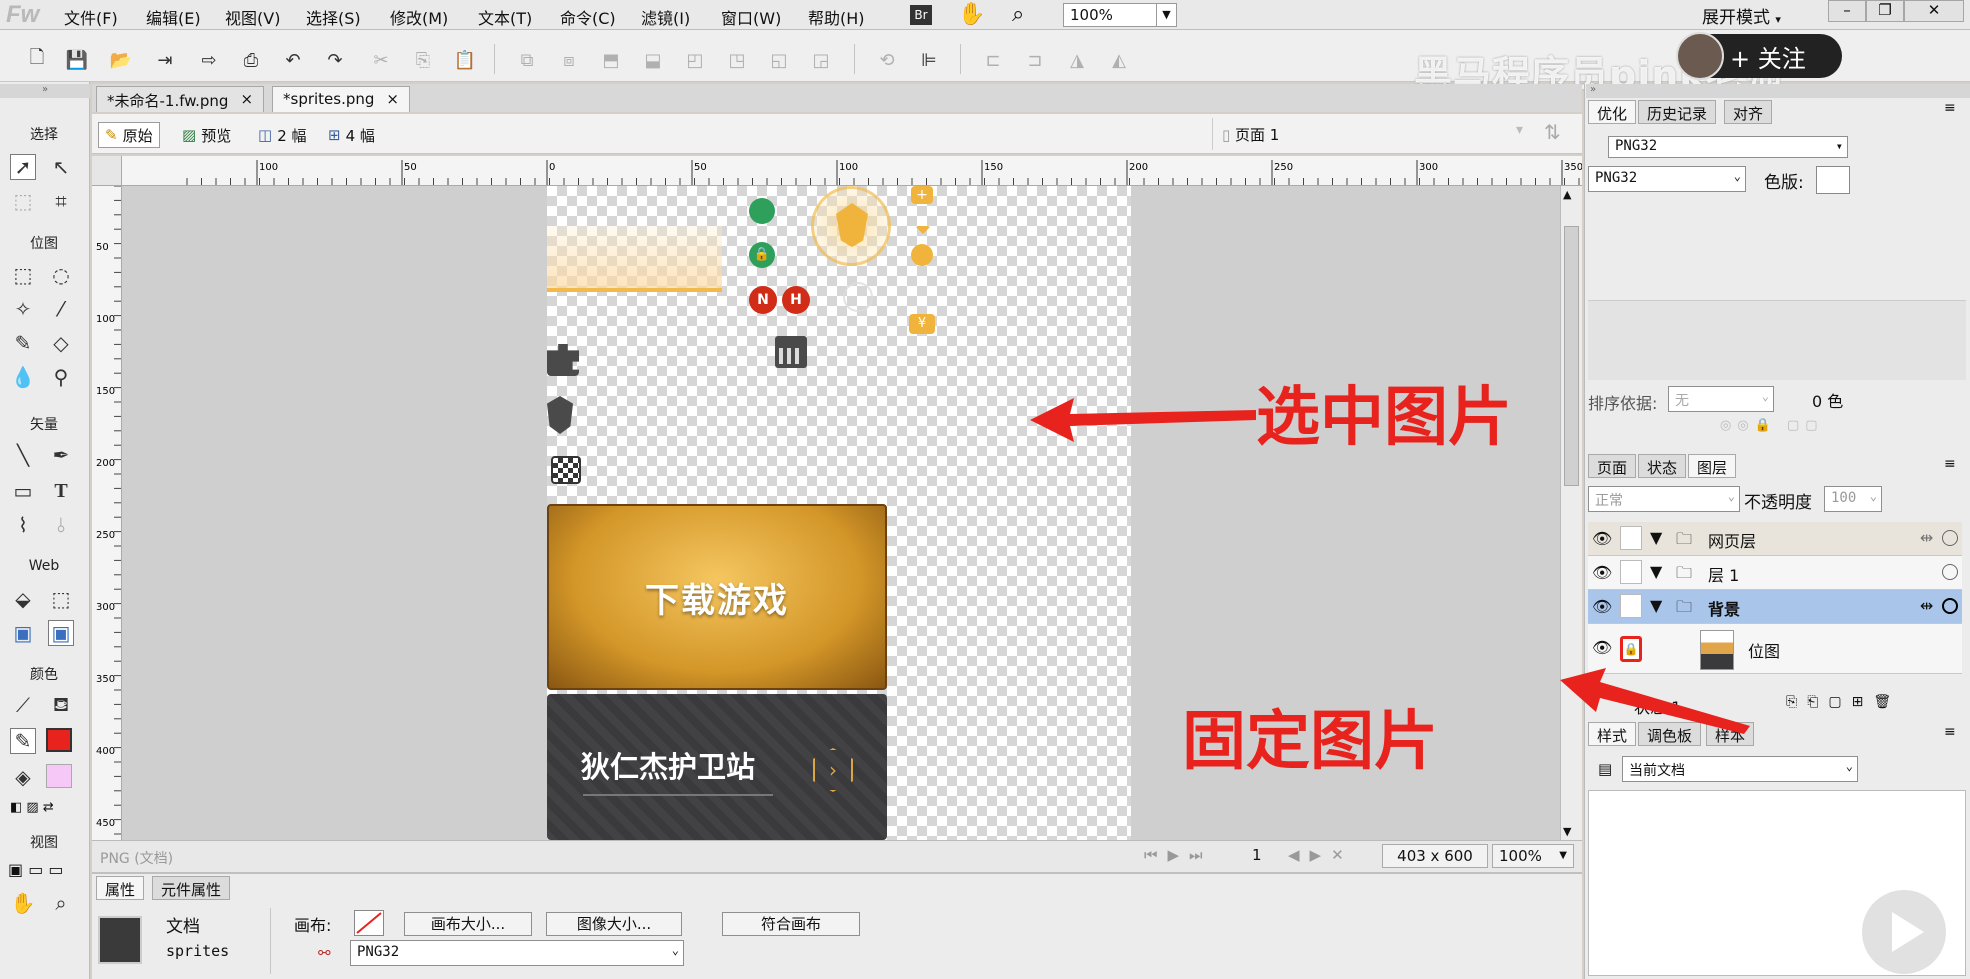 The image size is (1970, 979). Describe the element at coordinates (1748, 112) in the screenshot. I see `tab-align: 对齐` at that location.